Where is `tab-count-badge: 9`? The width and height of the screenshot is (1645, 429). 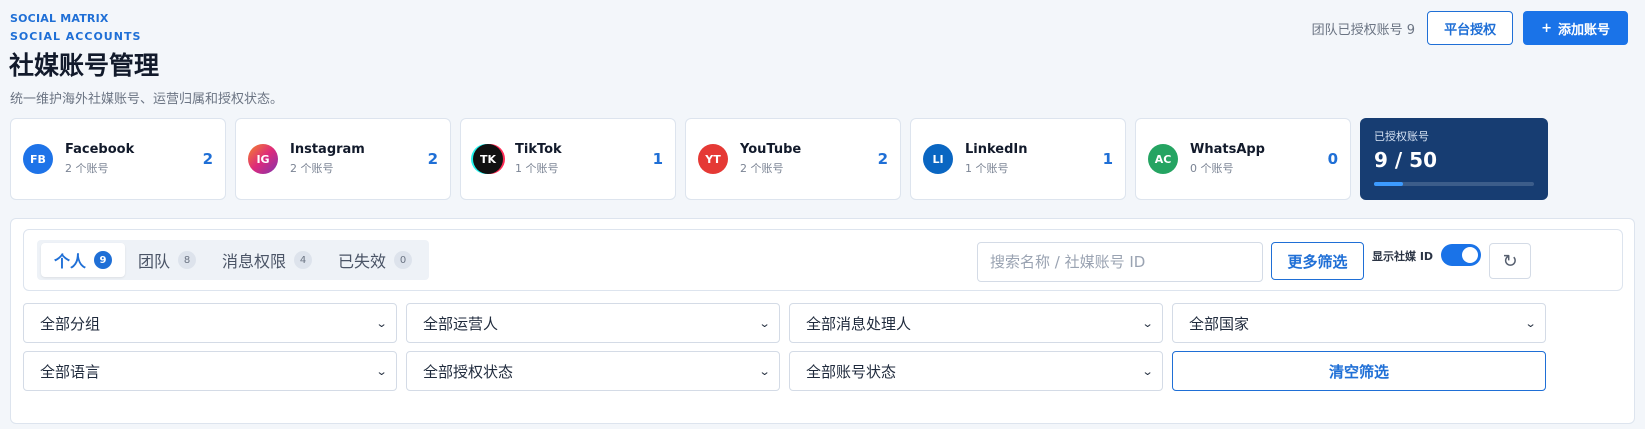 tab-count-badge: 9 is located at coordinates (103, 260).